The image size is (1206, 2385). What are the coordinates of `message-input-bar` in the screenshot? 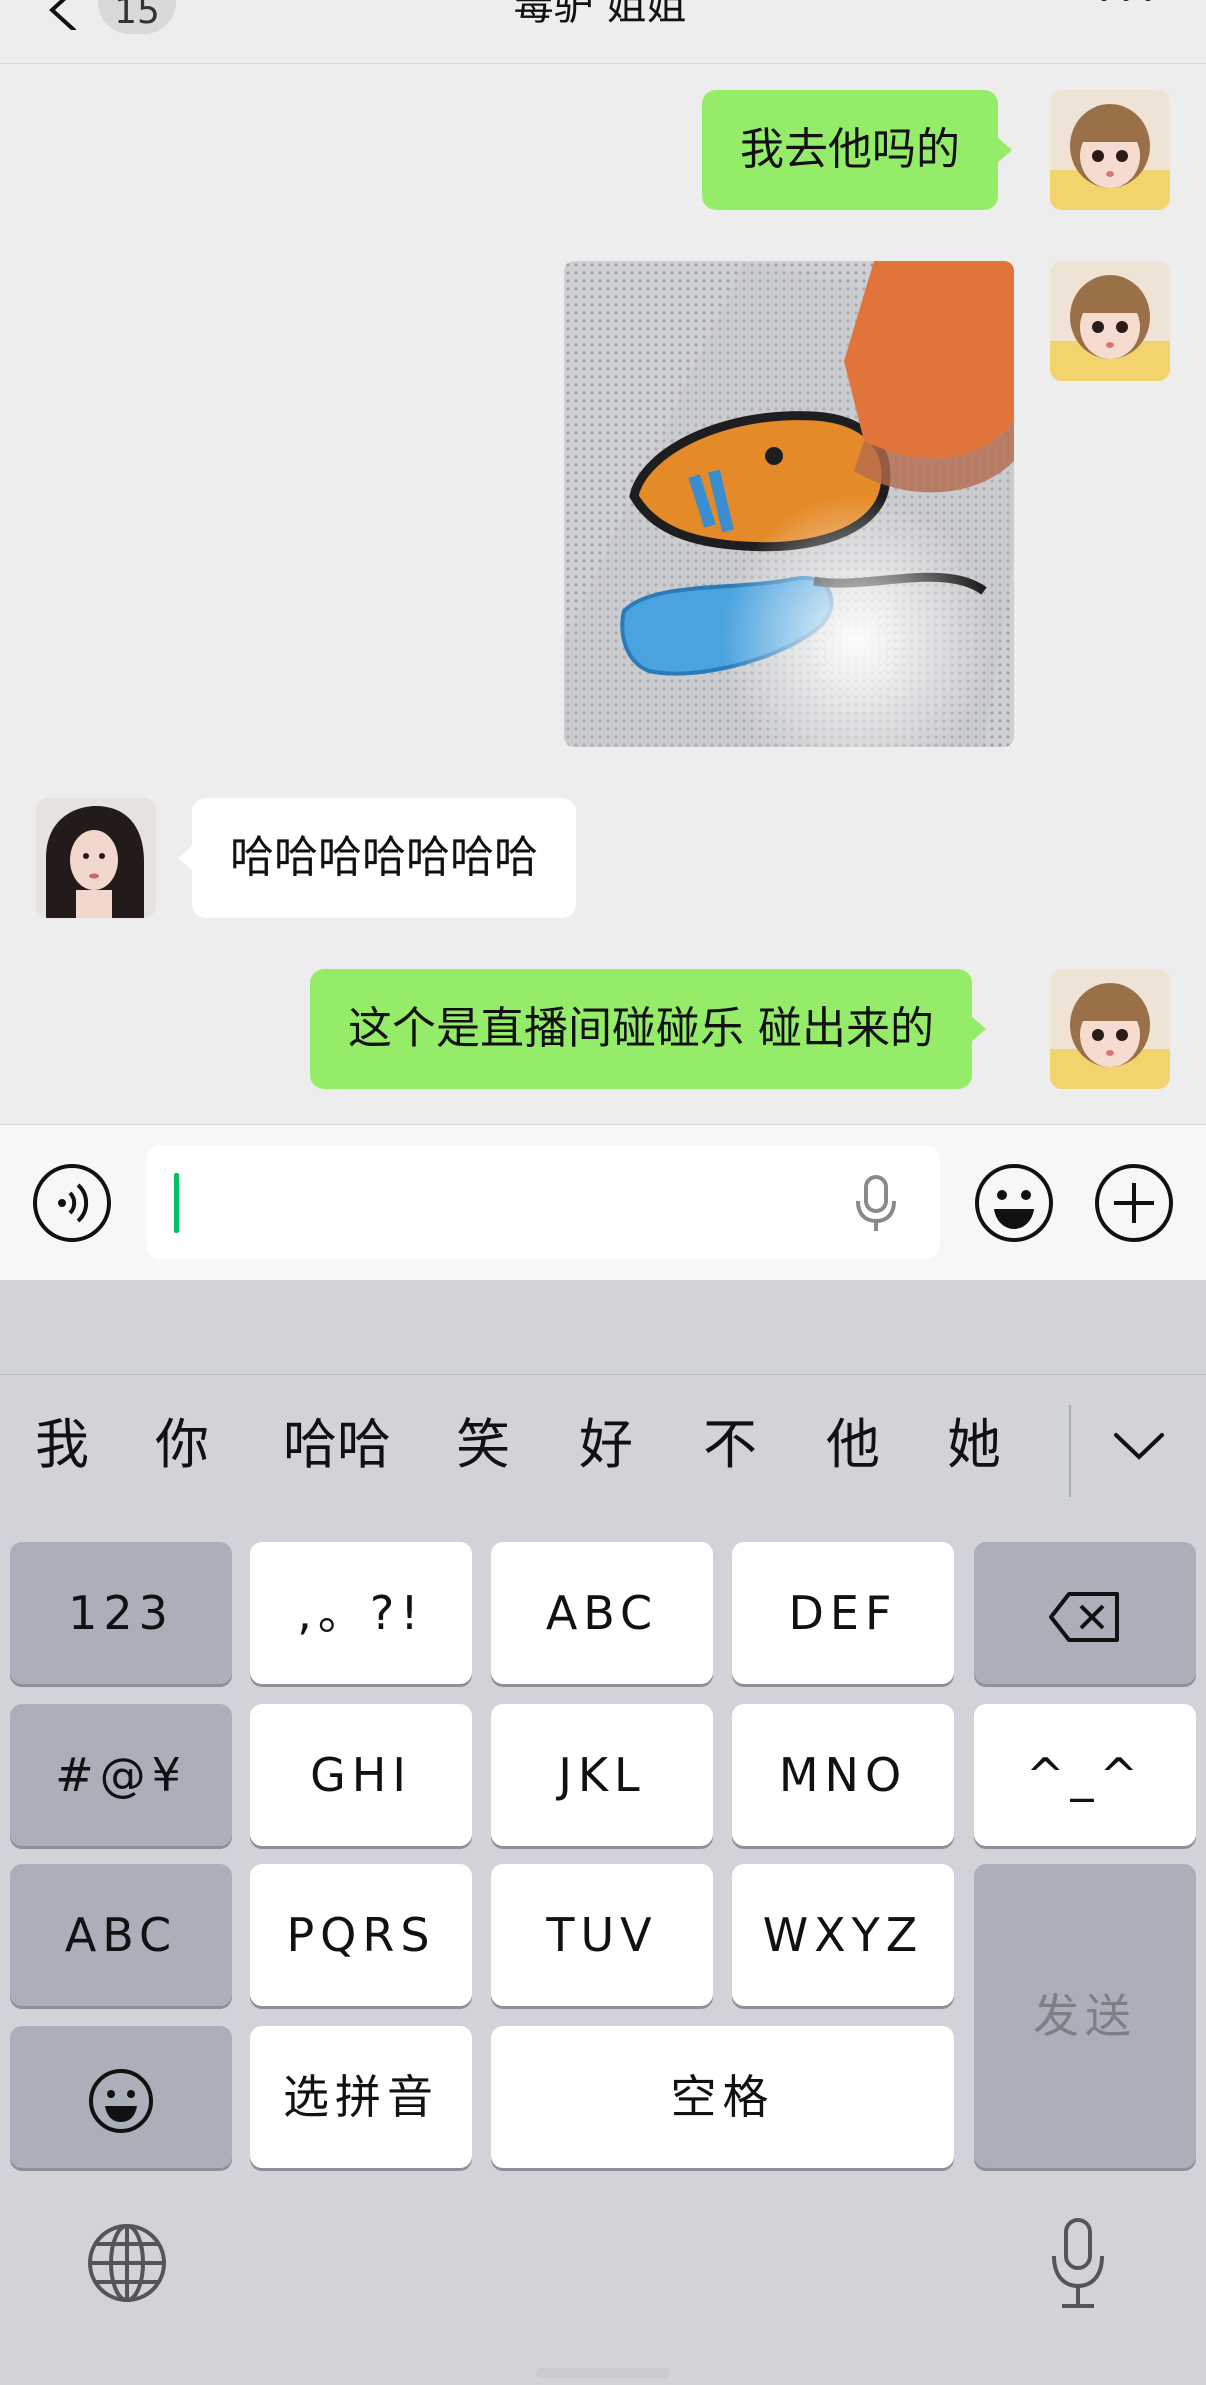 It's located at (603, 1202).